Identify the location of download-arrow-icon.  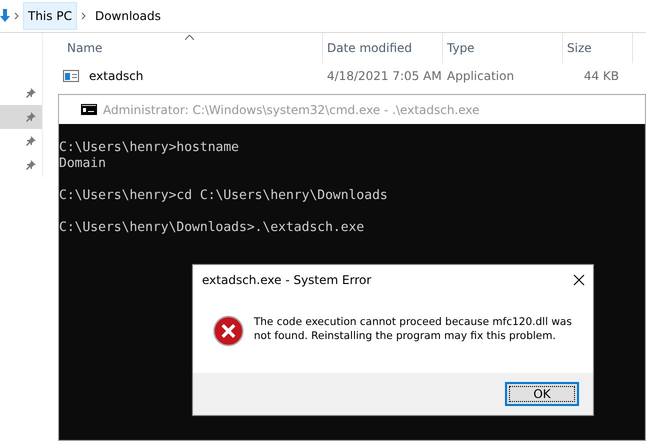
(5, 16).